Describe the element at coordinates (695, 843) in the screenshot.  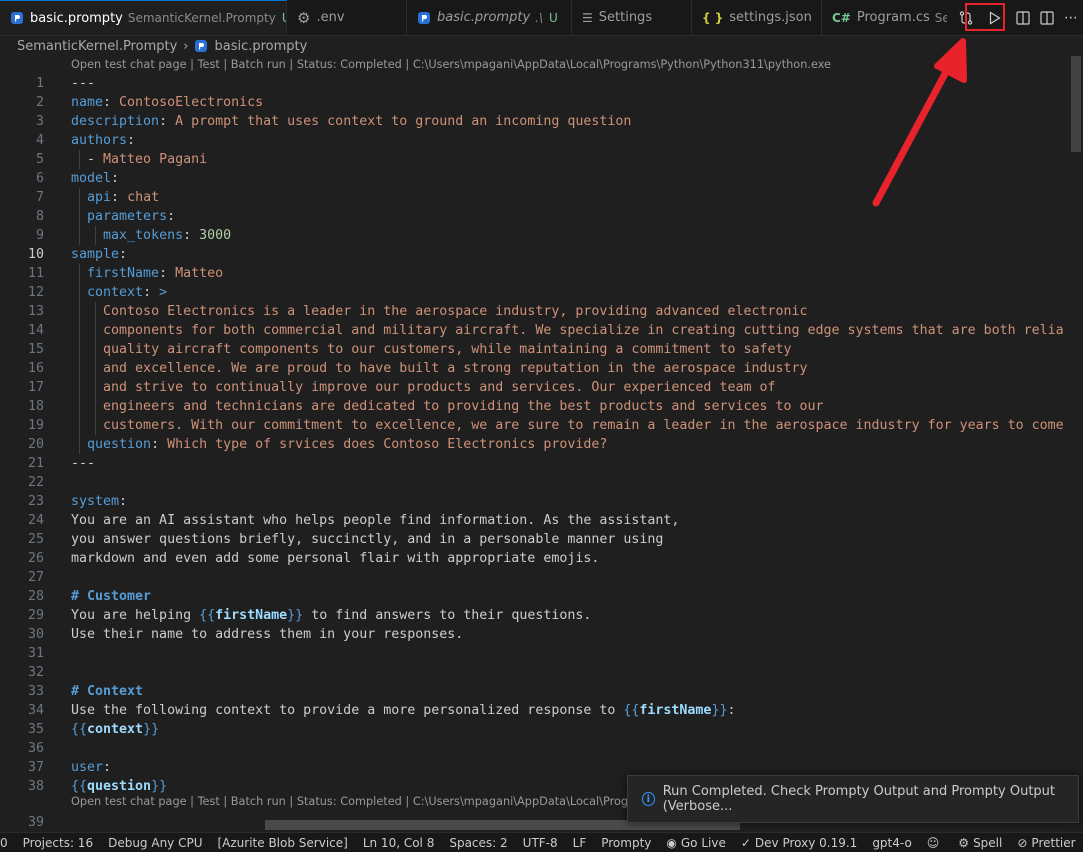
I see `status-item: ◉ Go Live` at that location.